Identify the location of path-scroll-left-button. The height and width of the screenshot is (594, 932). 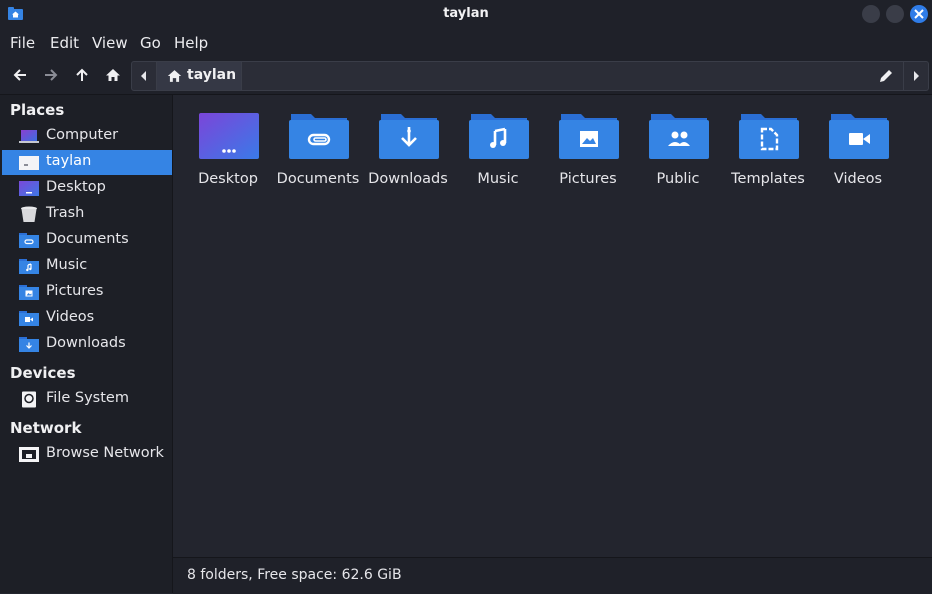
(144, 76).